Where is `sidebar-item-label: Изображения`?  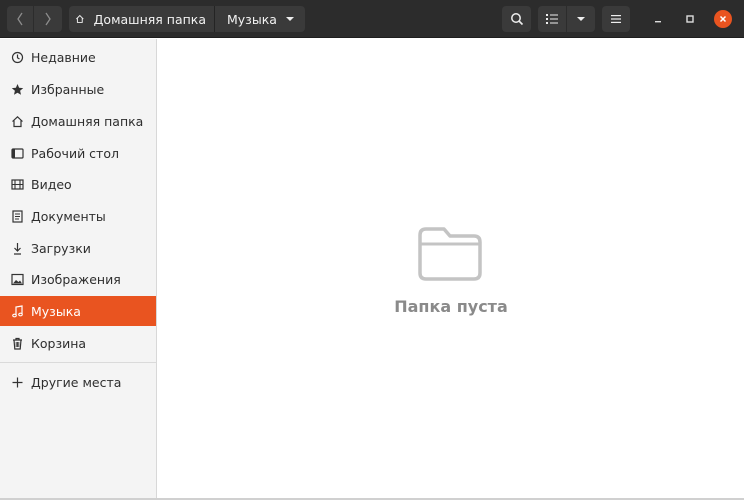 sidebar-item-label: Изображения is located at coordinates (76, 279).